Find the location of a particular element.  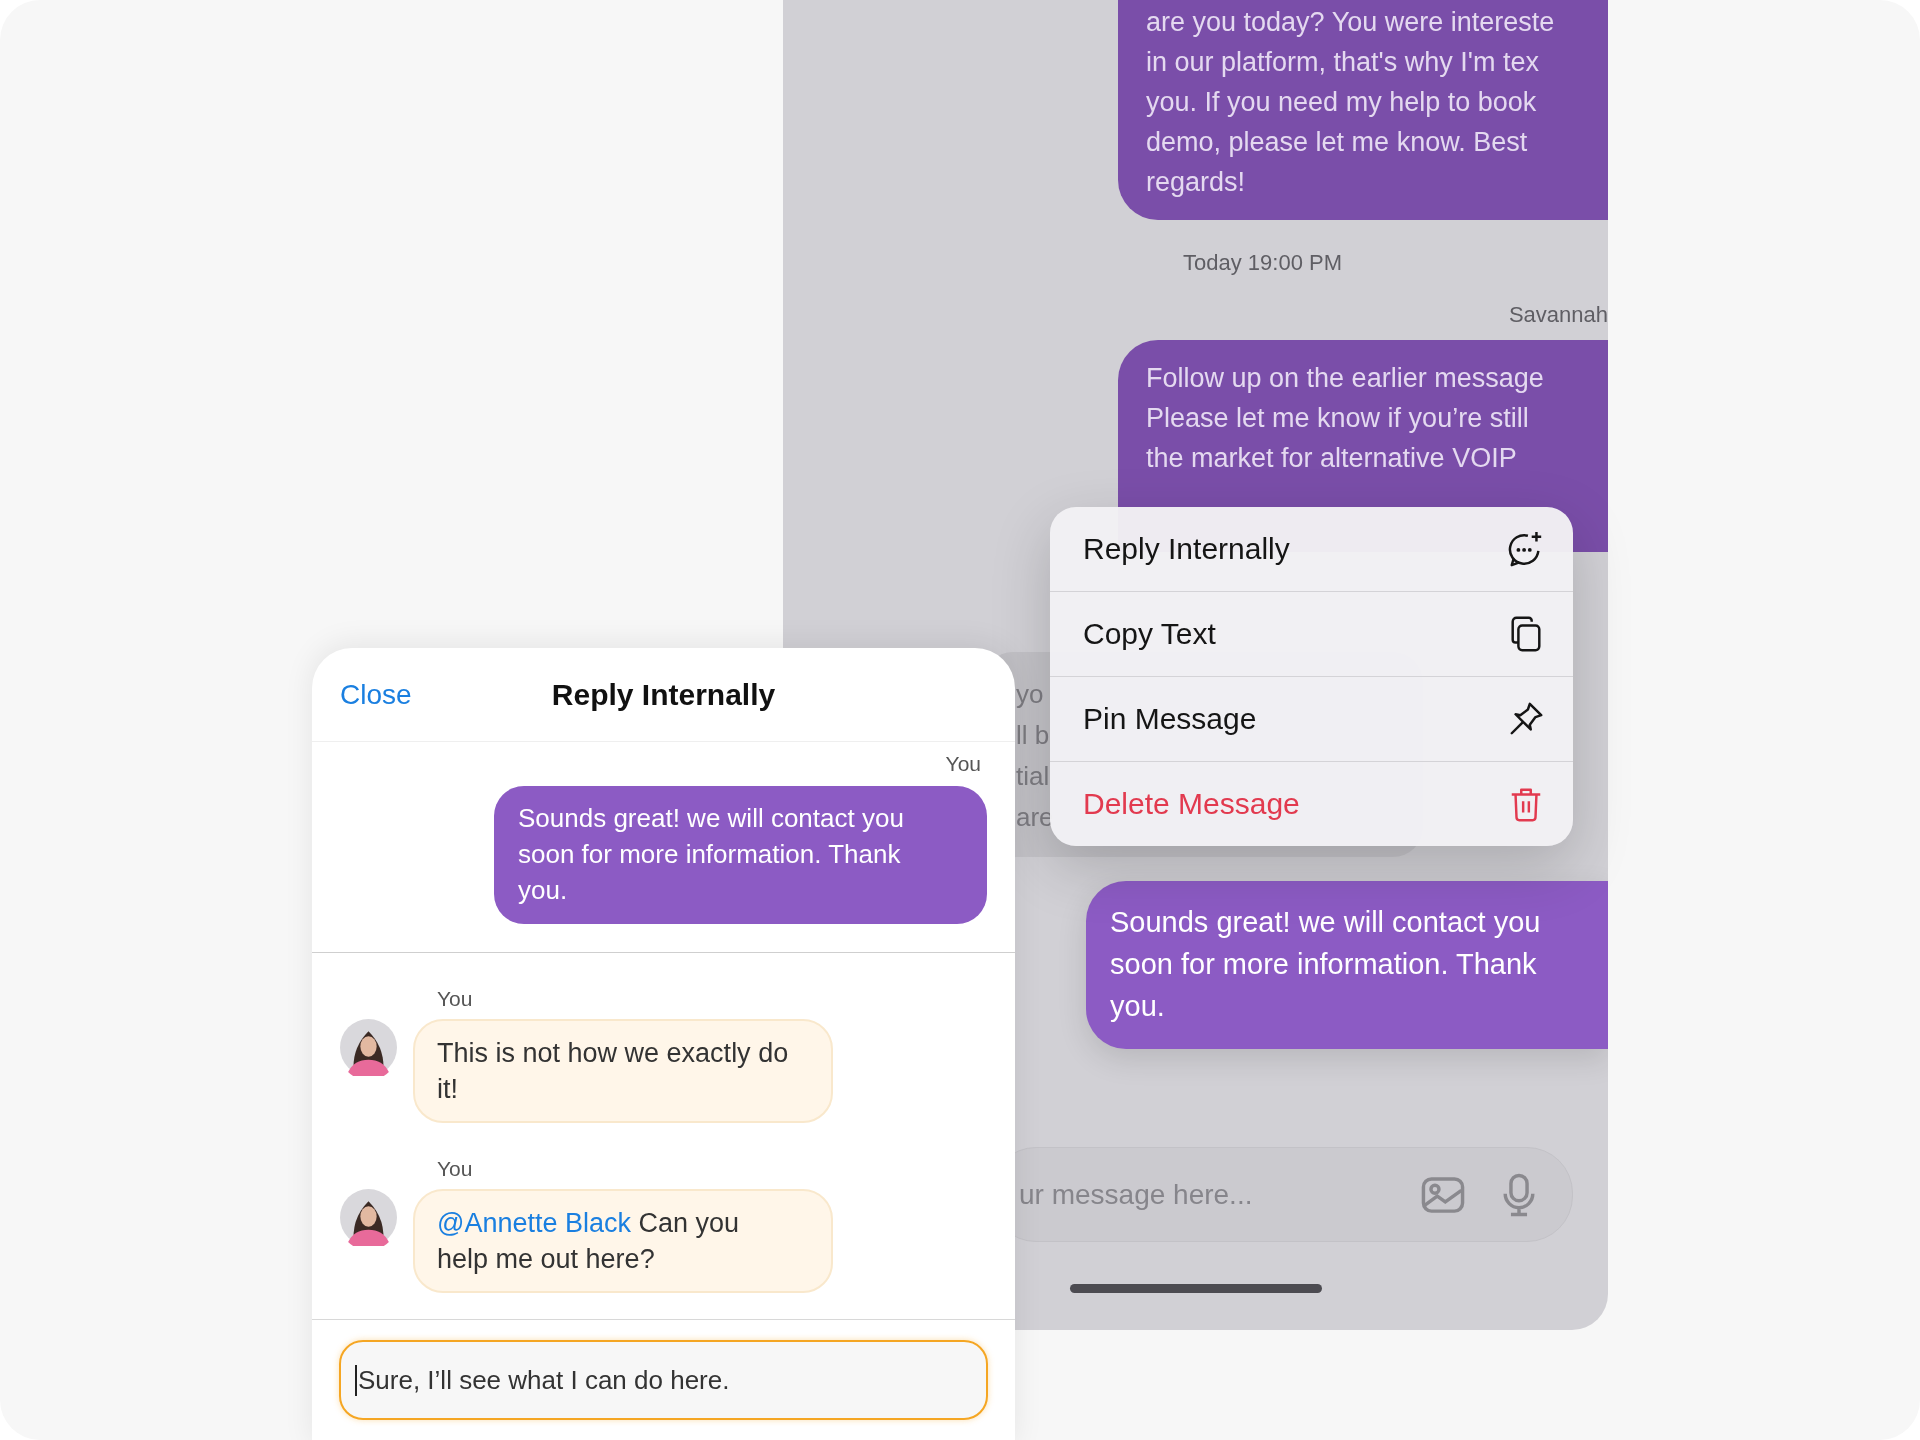

menu-item: Pin Message is located at coordinates (1311, 719).